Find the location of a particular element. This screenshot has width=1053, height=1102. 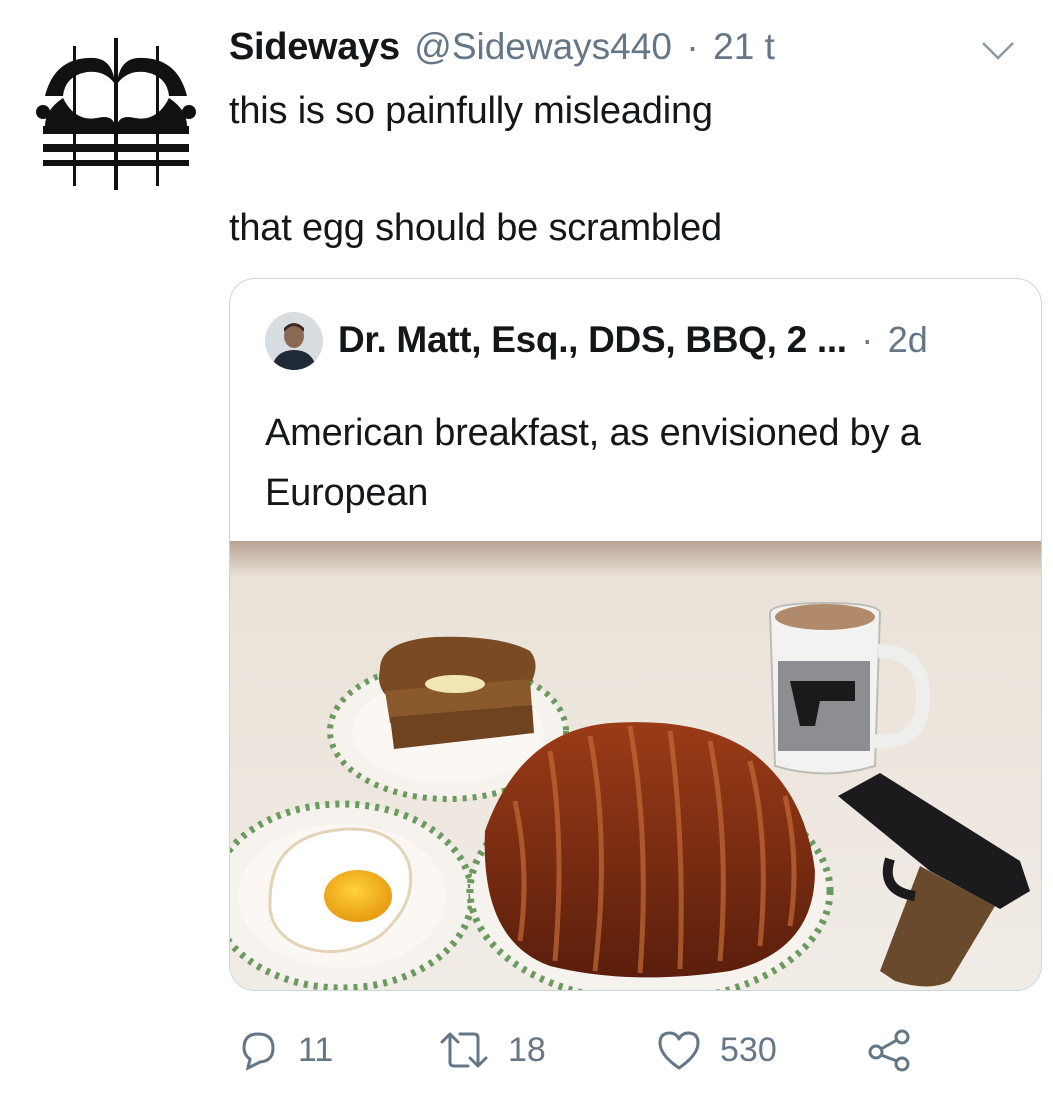

tweet-text-line2: that egg should be scrambled is located at coordinates (475, 228).